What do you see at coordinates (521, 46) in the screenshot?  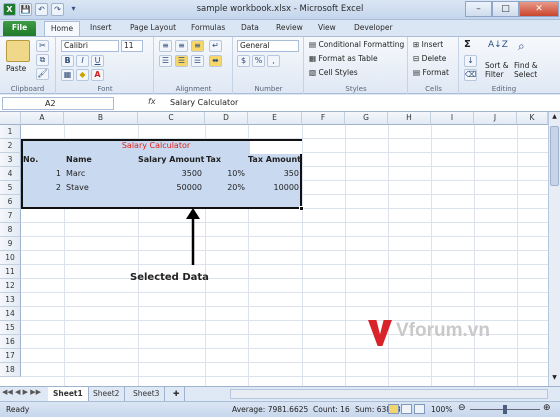 I see `find-binoculars-icon: ⌕` at bounding box center [521, 46].